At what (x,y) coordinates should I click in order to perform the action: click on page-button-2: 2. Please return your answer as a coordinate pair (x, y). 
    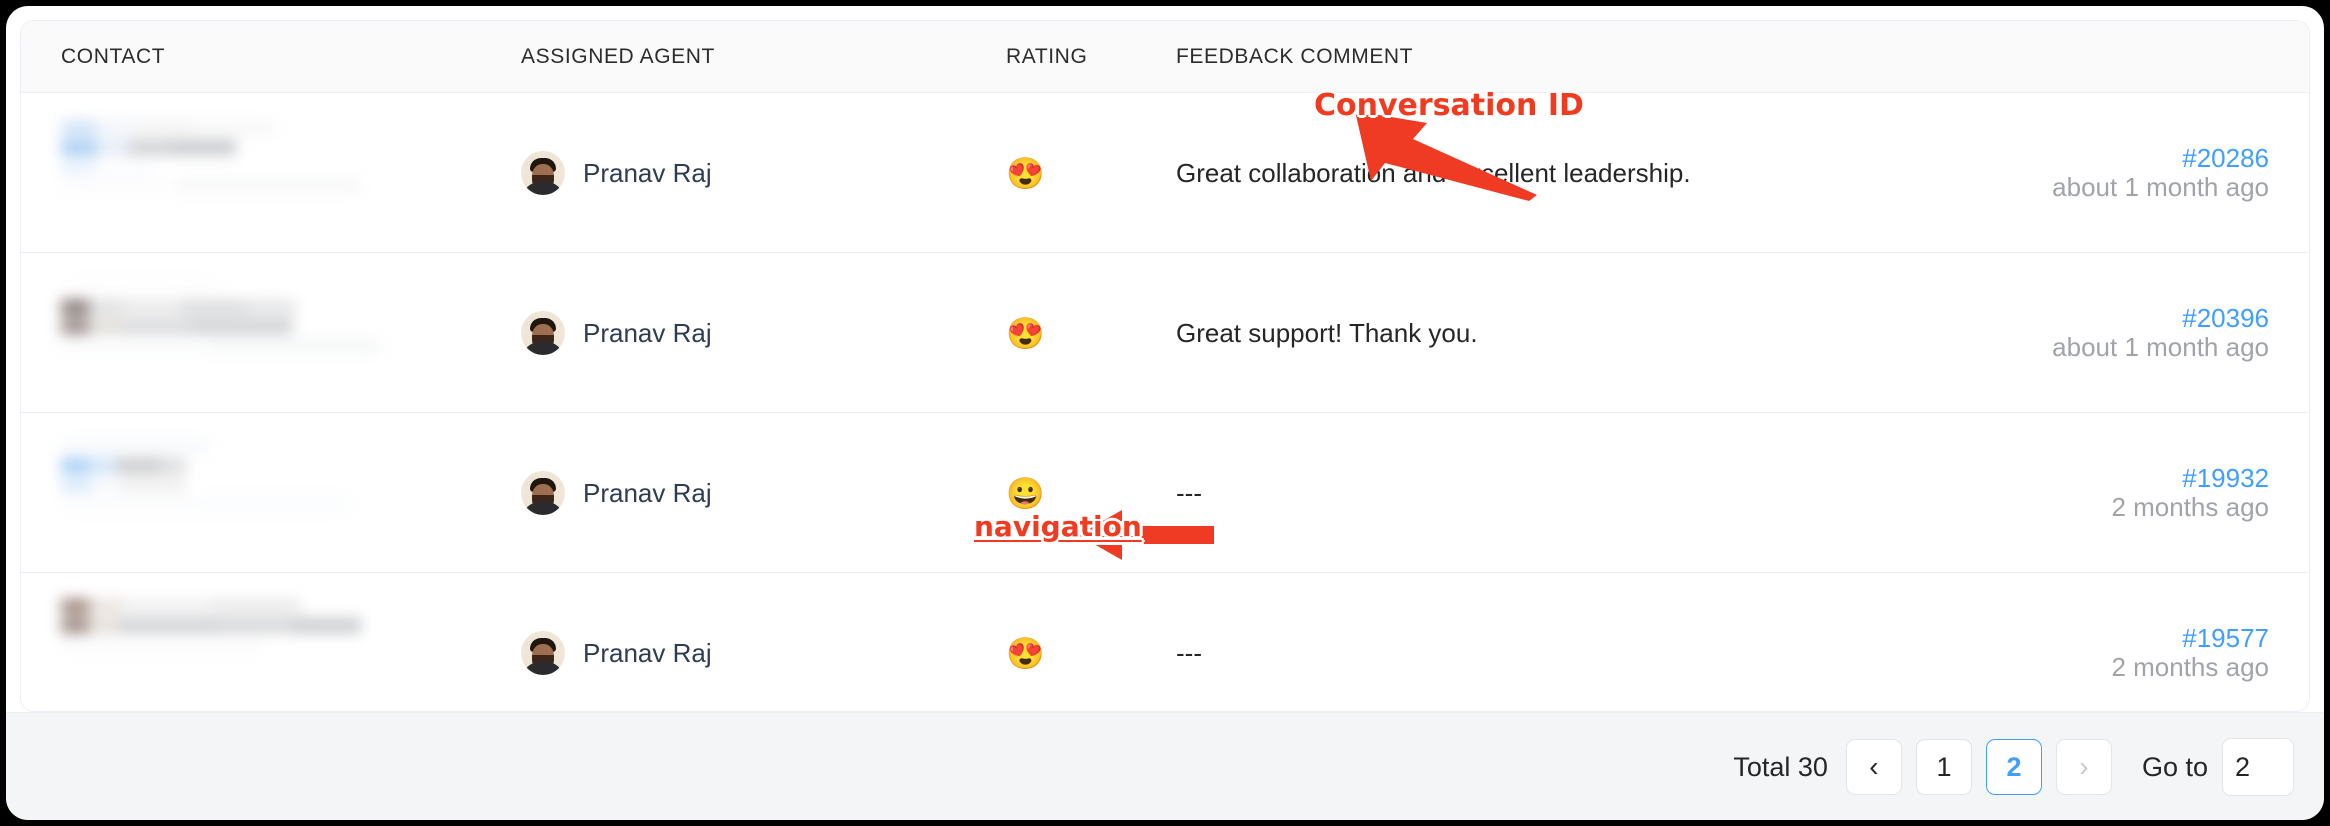
    Looking at the image, I should click on (2013, 767).